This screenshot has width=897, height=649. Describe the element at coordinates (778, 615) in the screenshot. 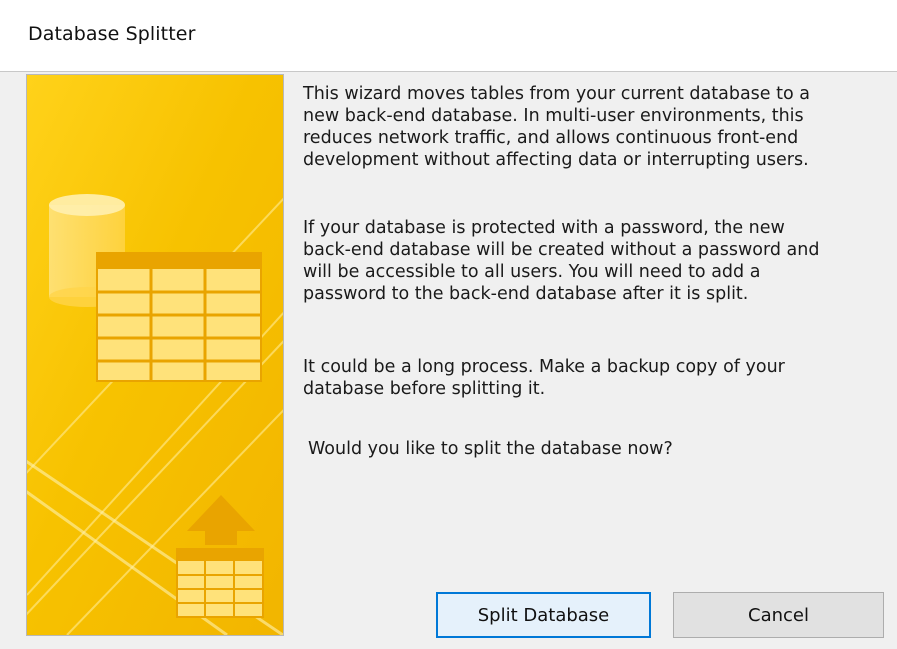

I see `cancel-button: Cancel` at that location.